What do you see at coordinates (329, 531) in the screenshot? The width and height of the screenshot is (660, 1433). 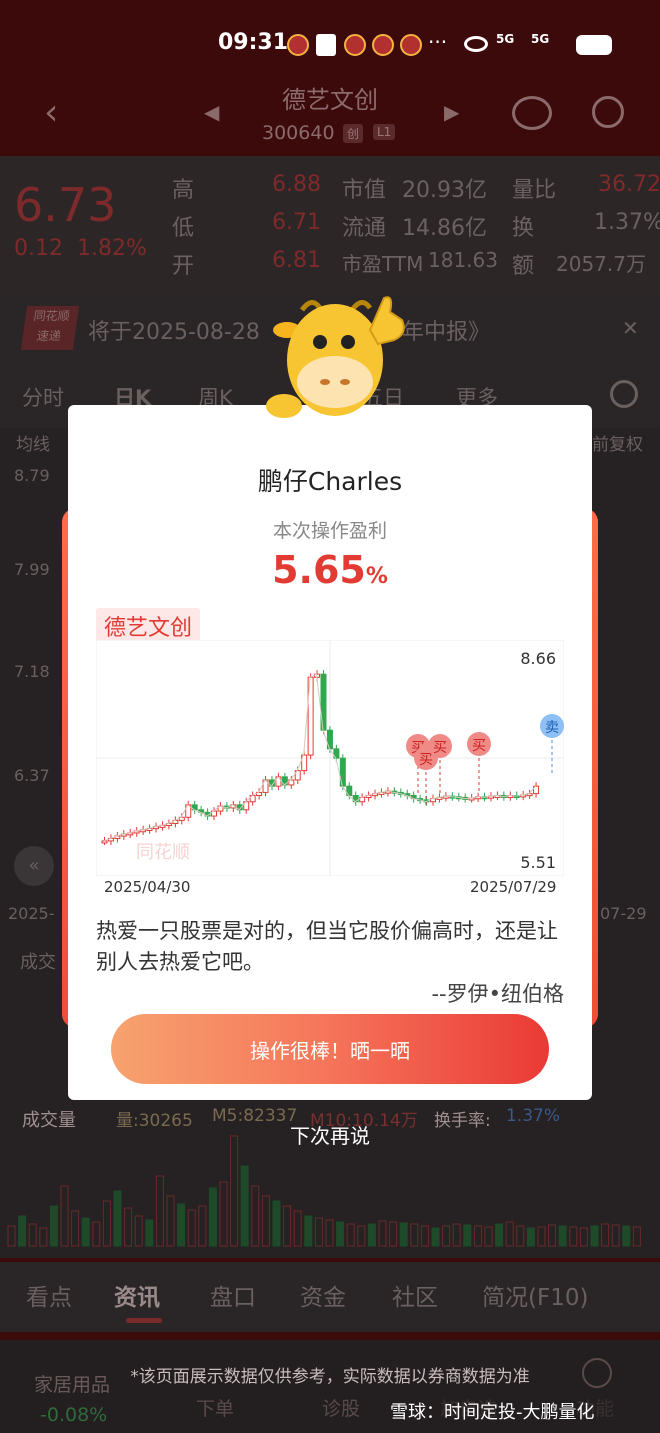 I see `popup-profit-label: 本次操作盈利` at bounding box center [329, 531].